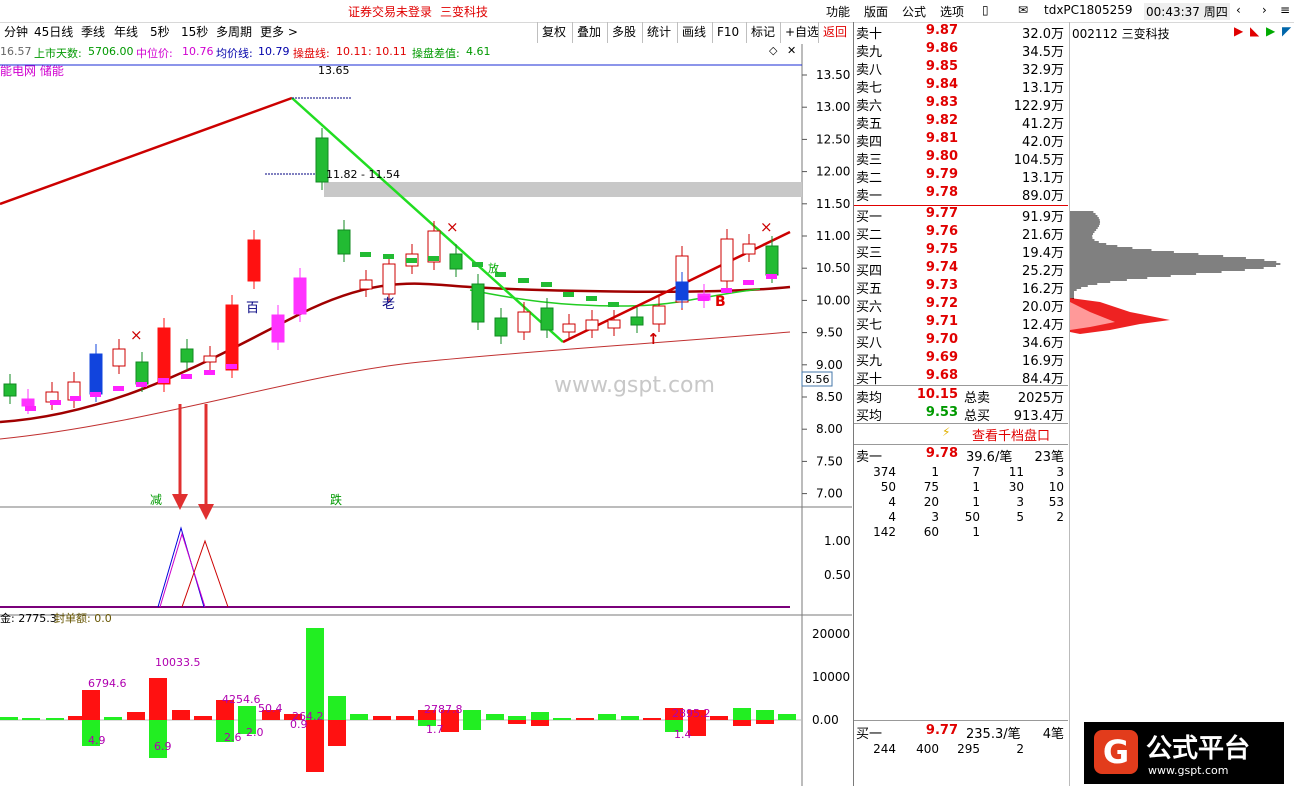 Image resolution: width=1294 pixels, height=786 pixels. What do you see at coordinates (961, 287) in the screenshot?
I see `buys-row: 买五 9.73 16.2万` at bounding box center [961, 287].